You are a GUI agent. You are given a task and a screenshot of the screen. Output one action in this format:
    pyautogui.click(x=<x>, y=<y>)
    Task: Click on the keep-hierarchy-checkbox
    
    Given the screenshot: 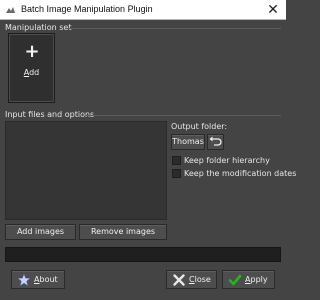 What is the action you would take?
    pyautogui.click(x=176, y=160)
    